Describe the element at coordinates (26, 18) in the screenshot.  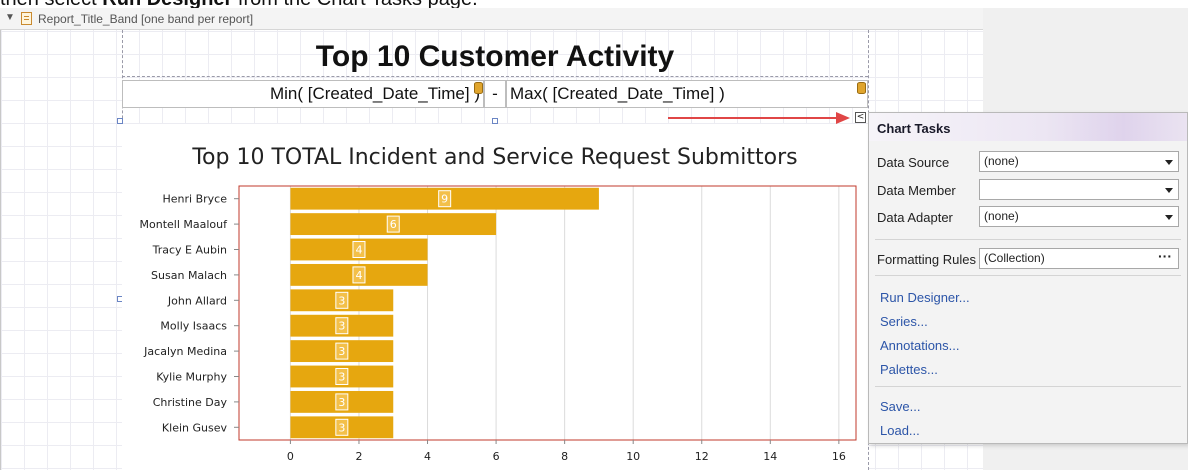
I see `band-icon` at that location.